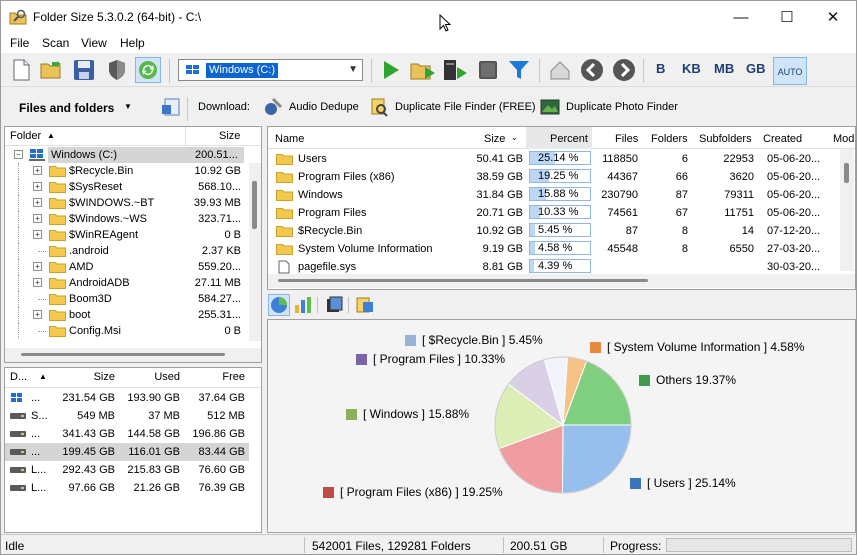  I want to click on drive-row: L... 97.66 GB 21.26 GB 76.39 GB, so click(127, 488).